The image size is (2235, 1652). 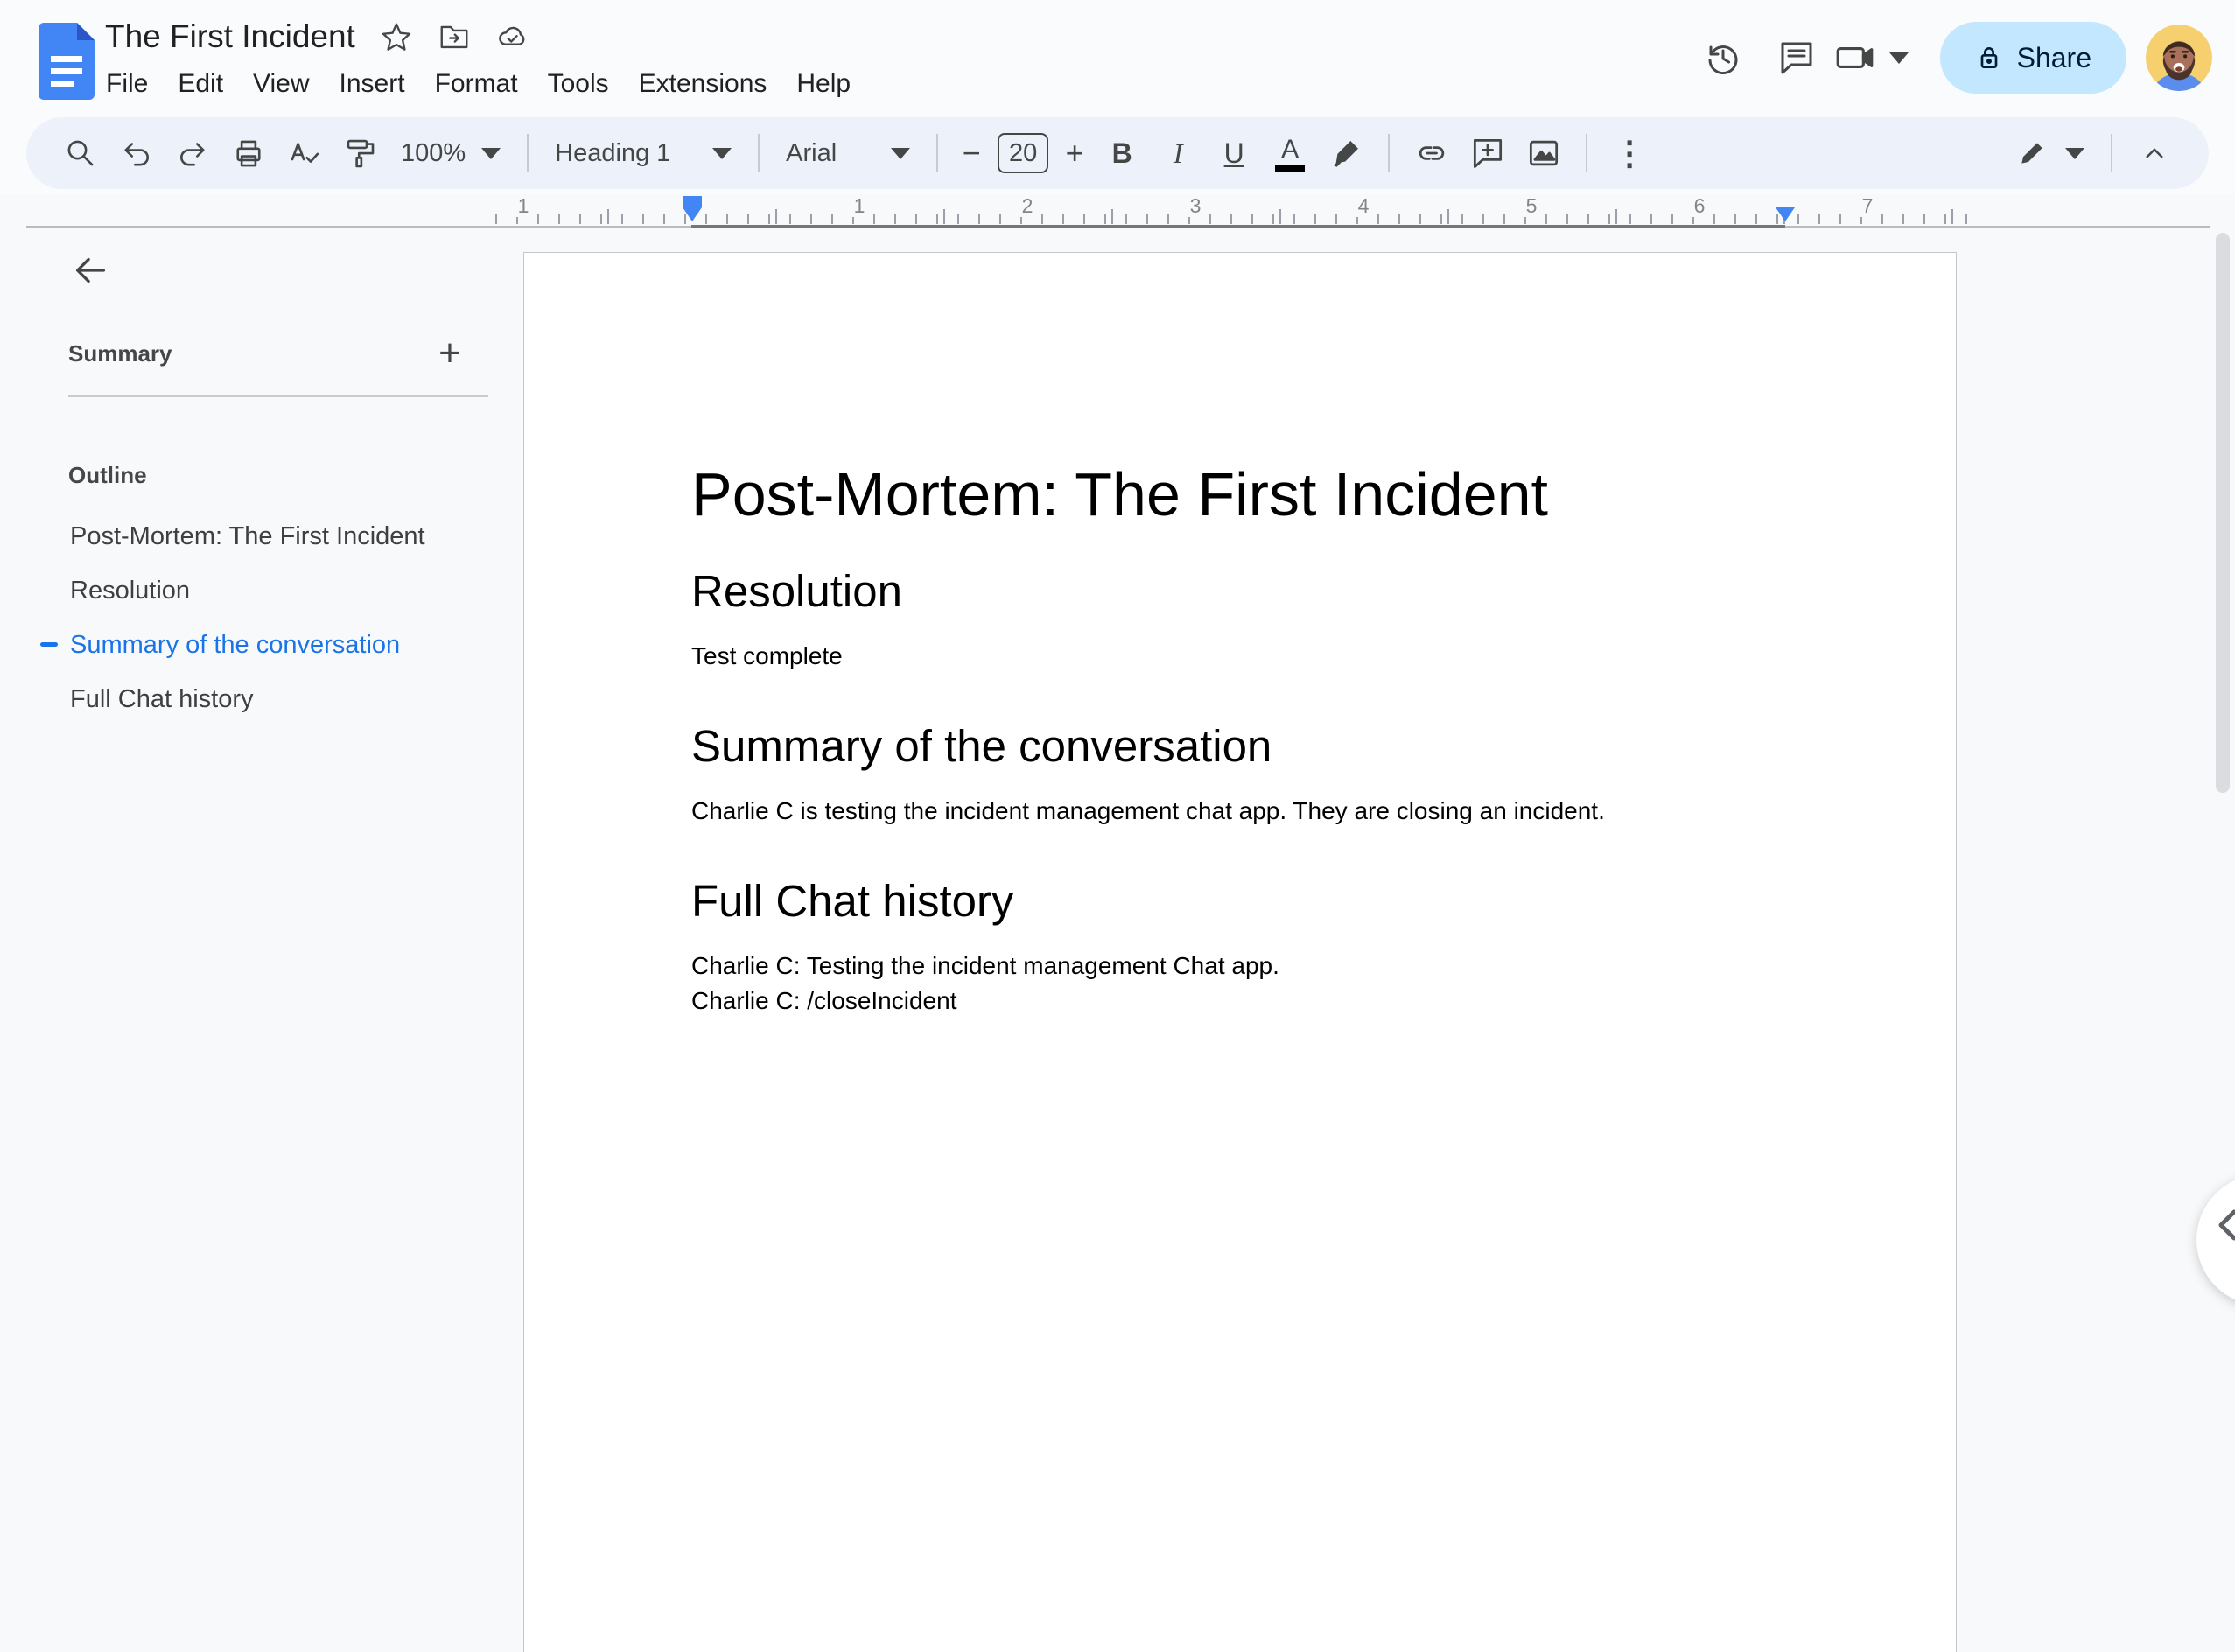 I want to click on ruler-number: 3, so click(x=1195, y=205).